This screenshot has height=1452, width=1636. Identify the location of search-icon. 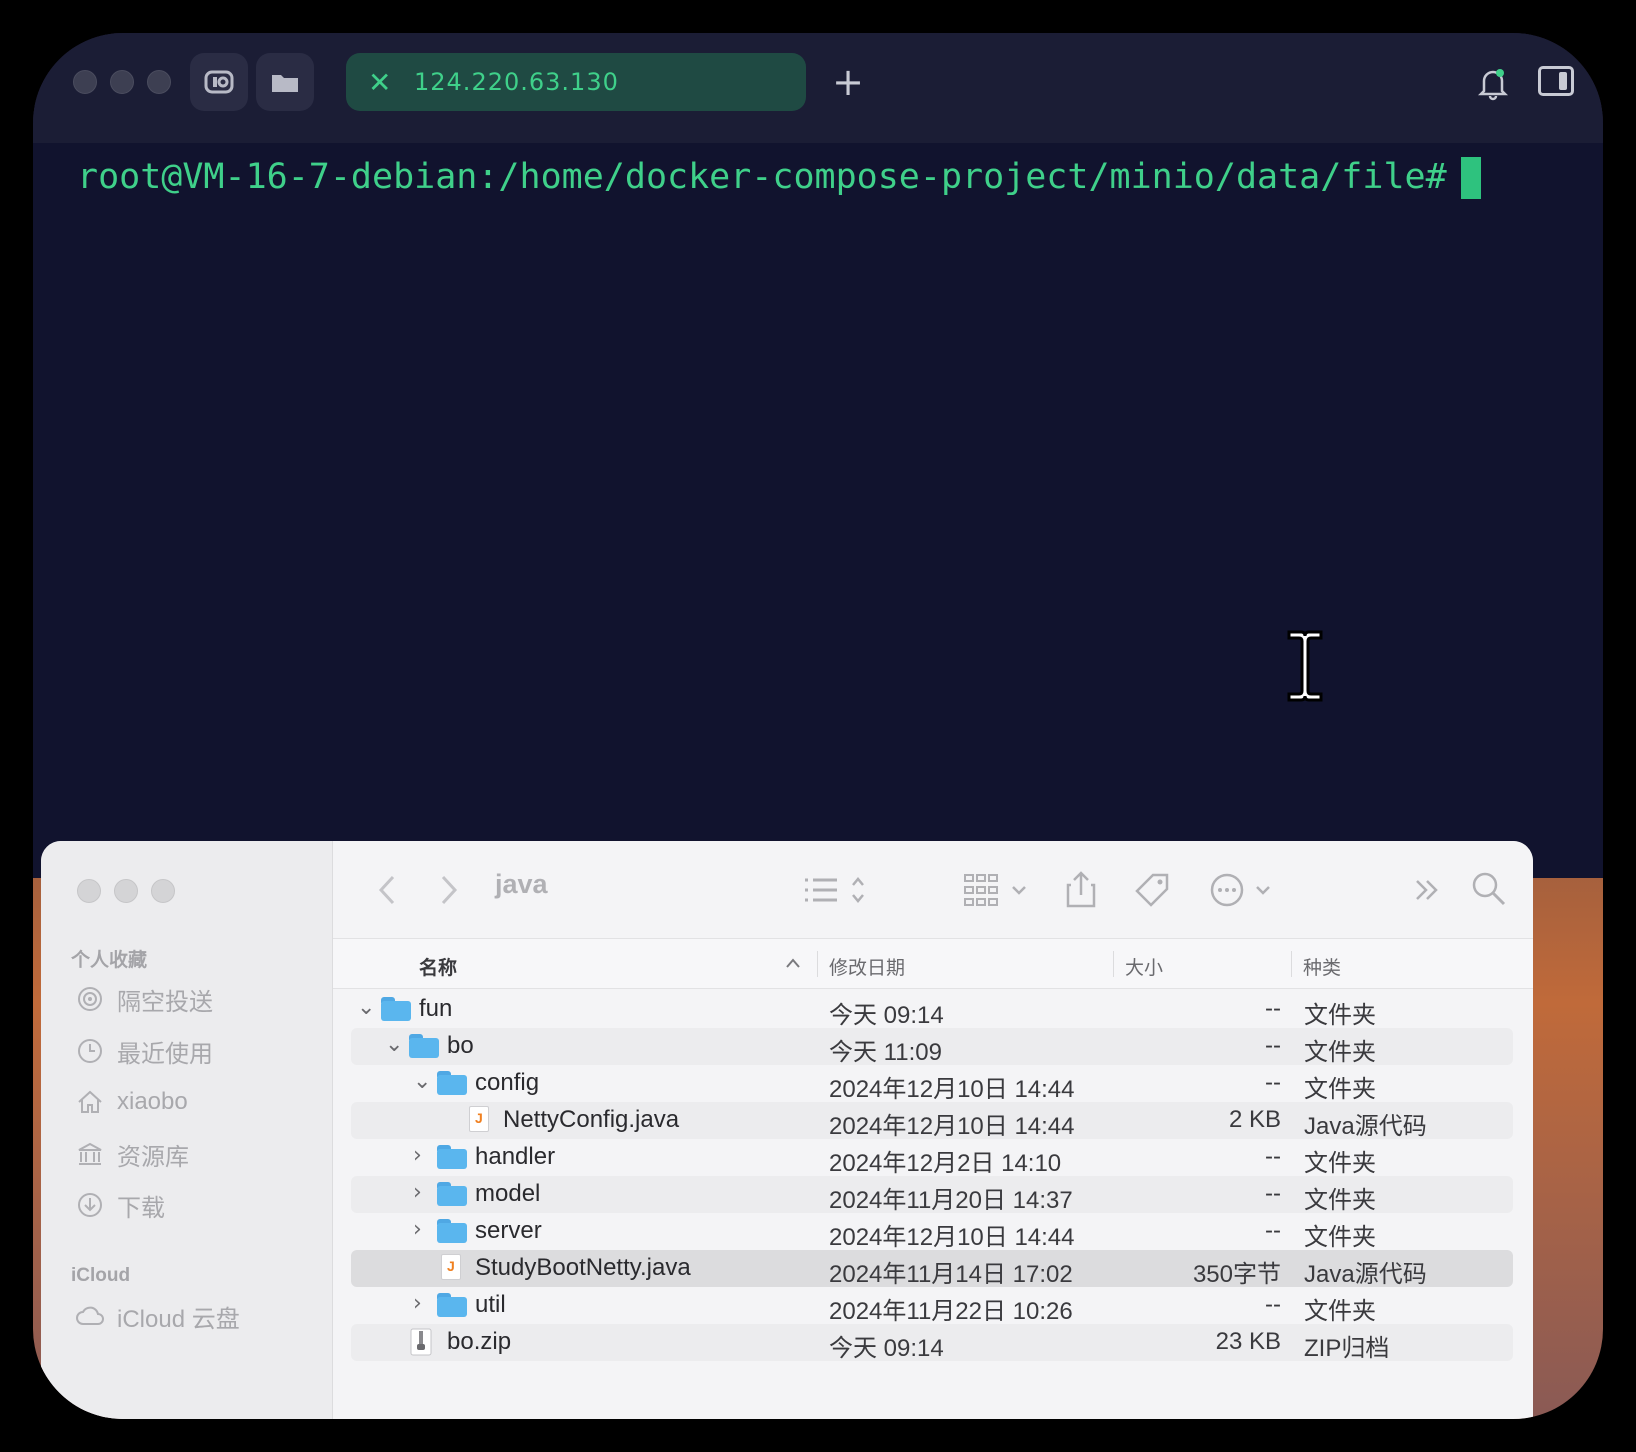
(1489, 889).